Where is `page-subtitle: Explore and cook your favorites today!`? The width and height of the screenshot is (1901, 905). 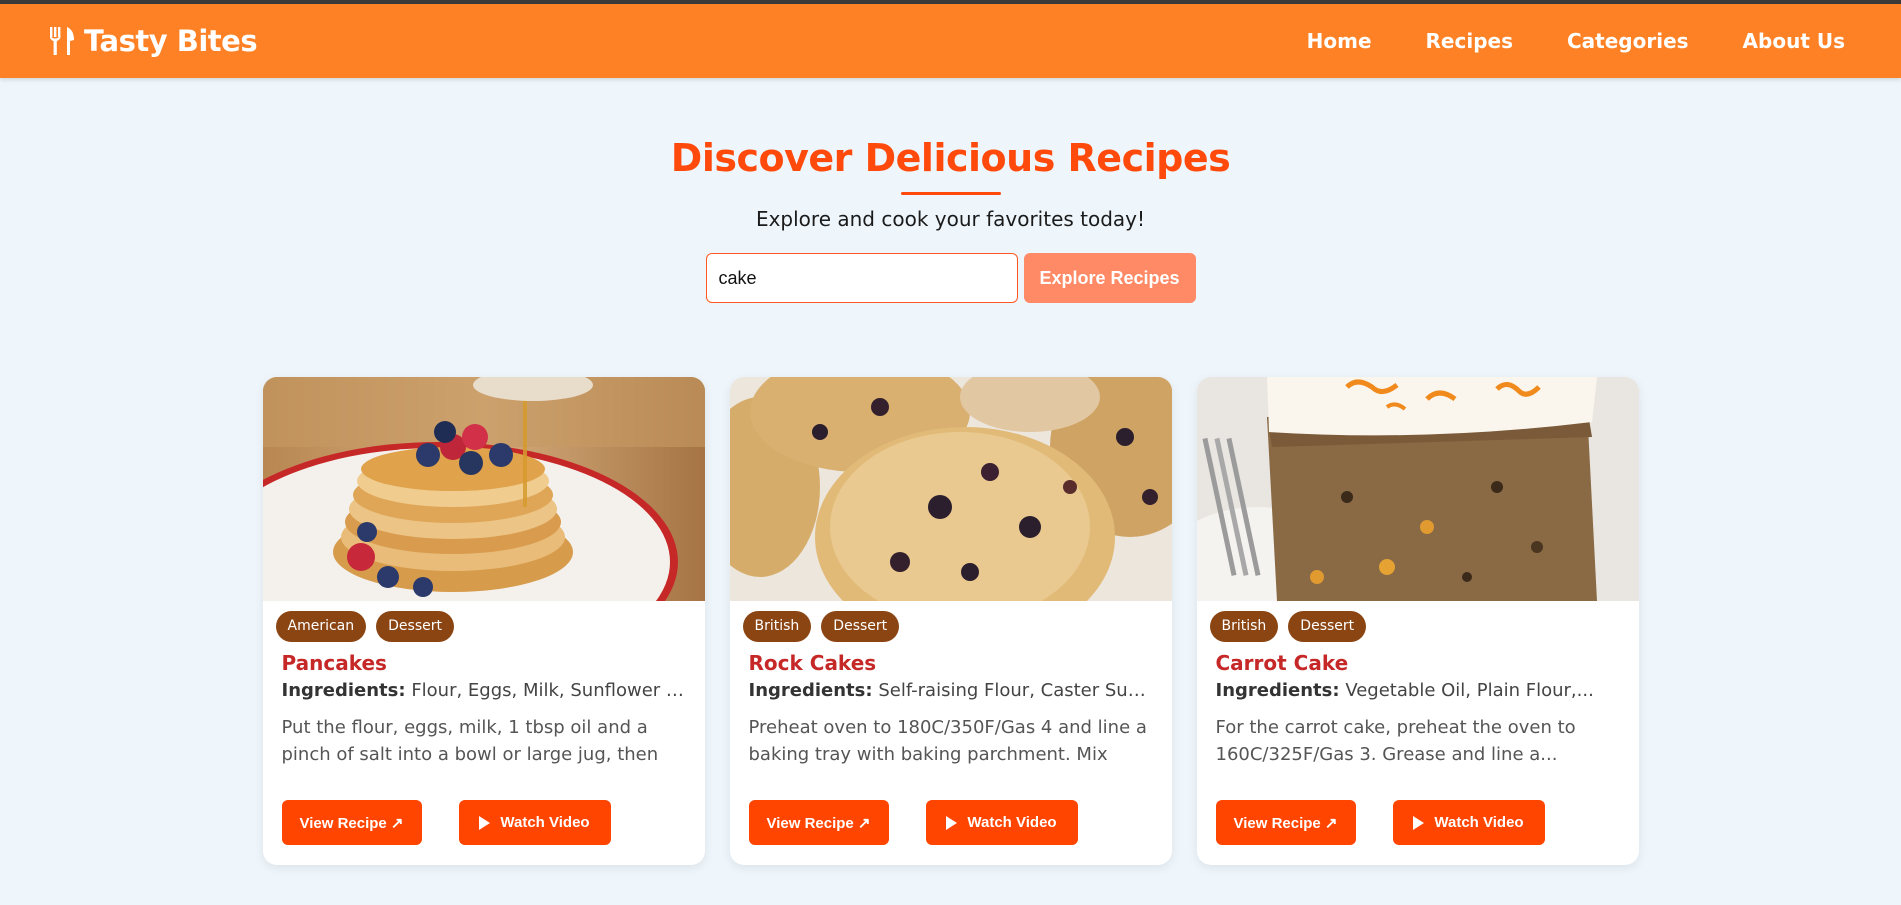 page-subtitle: Explore and cook your favorites today! is located at coordinates (950, 219).